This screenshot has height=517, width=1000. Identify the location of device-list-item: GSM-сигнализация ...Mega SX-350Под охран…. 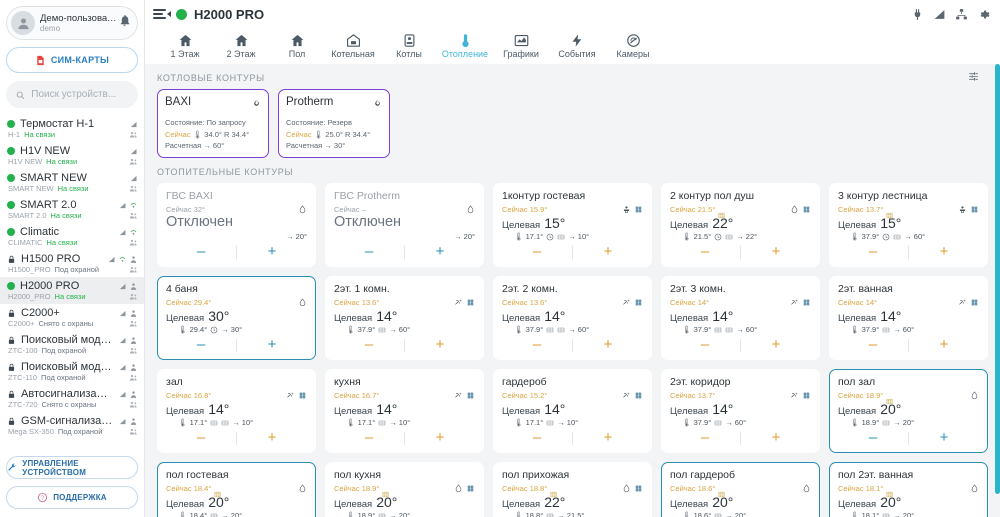
(72, 425).